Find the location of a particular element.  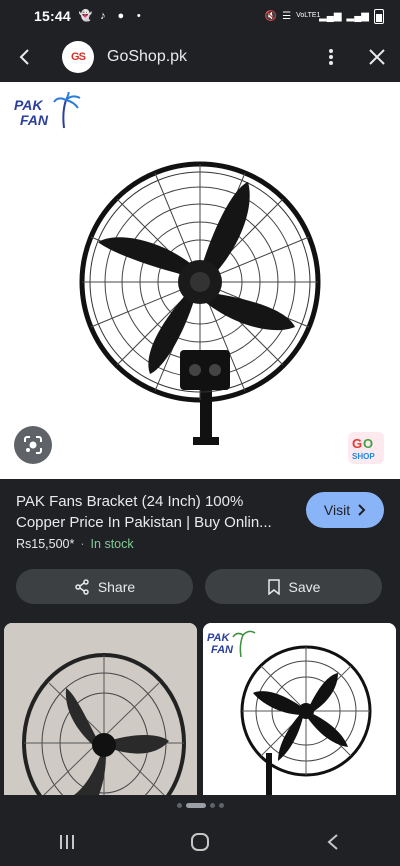

close-button is located at coordinates (377, 57).